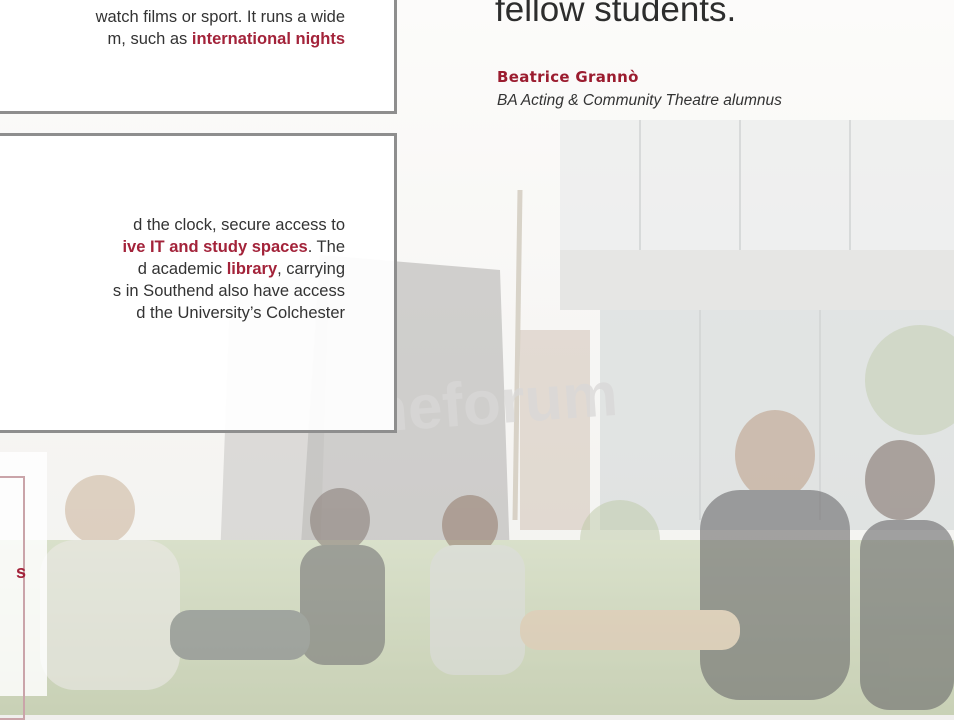 The width and height of the screenshot is (954, 720). What do you see at coordinates (240, 313) in the screenshot?
I see `text-span: d the University’s Colchester` at bounding box center [240, 313].